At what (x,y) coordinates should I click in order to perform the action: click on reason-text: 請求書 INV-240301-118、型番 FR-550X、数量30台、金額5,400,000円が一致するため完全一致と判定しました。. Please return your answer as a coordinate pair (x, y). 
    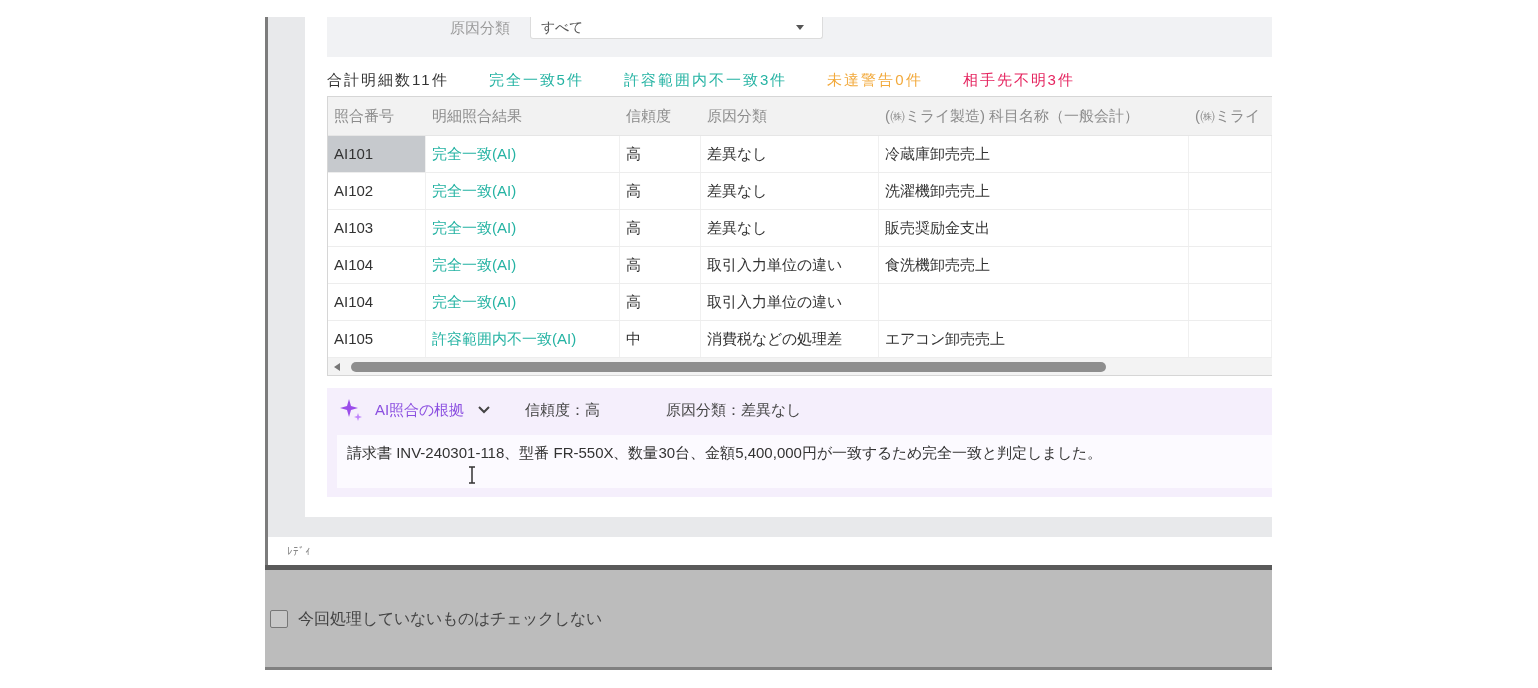
    Looking at the image, I should click on (725, 453).